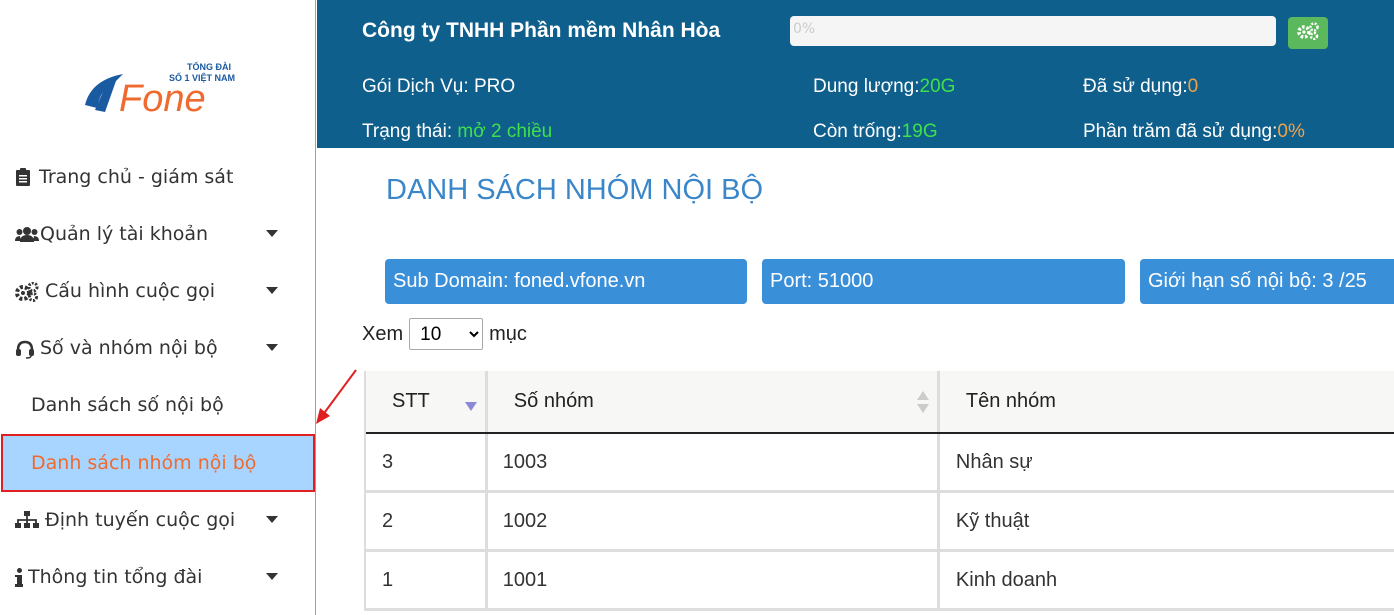 The width and height of the screenshot is (1394, 615). Describe the element at coordinates (943, 281) in the screenshot. I see `port-box: Port: 51000` at that location.